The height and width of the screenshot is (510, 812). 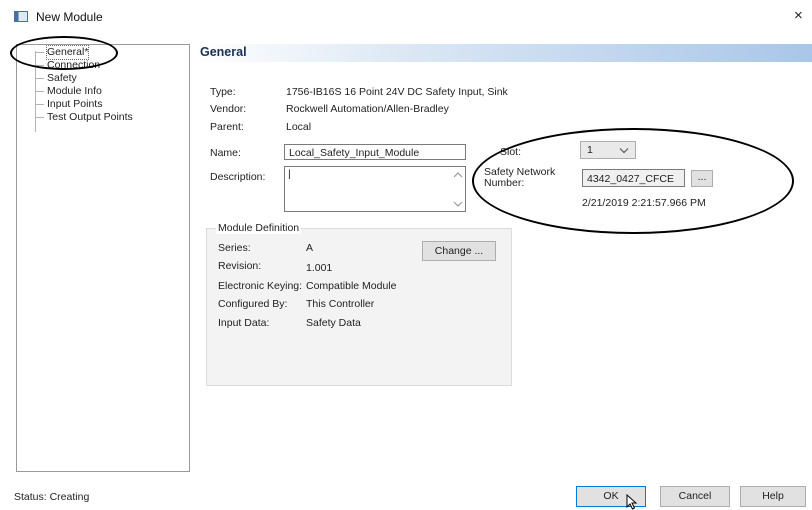 I want to click on configured-by-value: This Controller, so click(x=340, y=304).